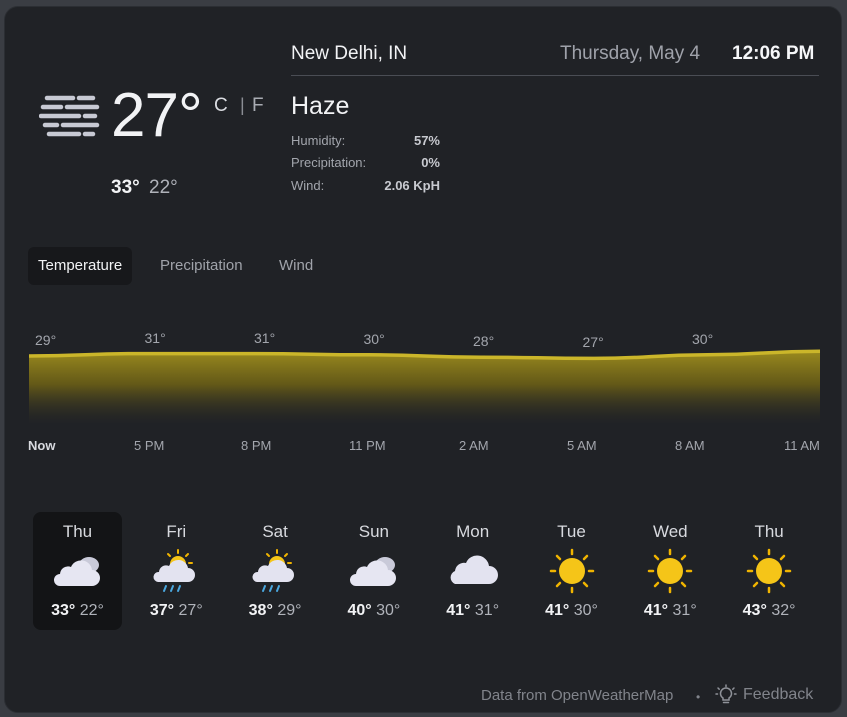 The image size is (847, 717). I want to click on forecast-day: Mon 41° 31°, so click(472, 571).